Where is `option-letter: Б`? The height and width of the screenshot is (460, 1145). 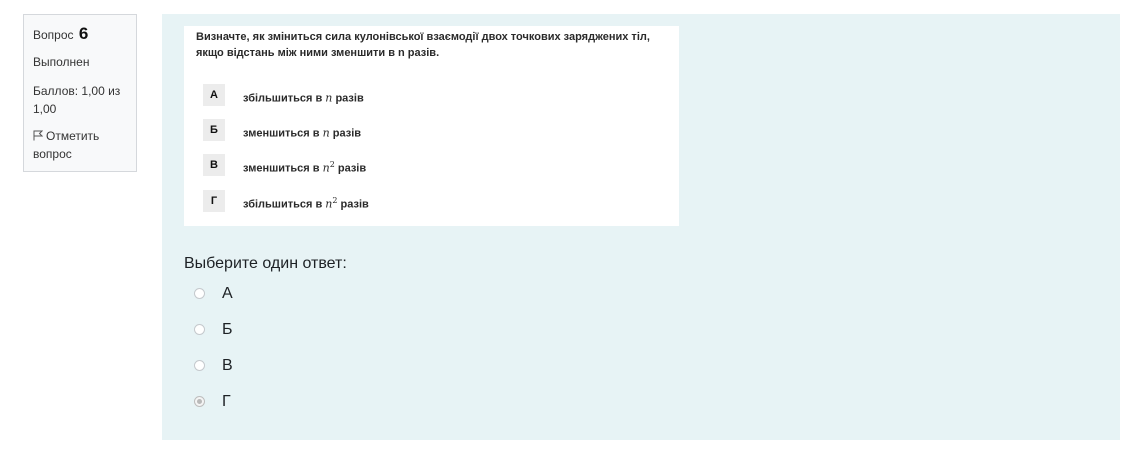
option-letter: Б is located at coordinates (214, 130).